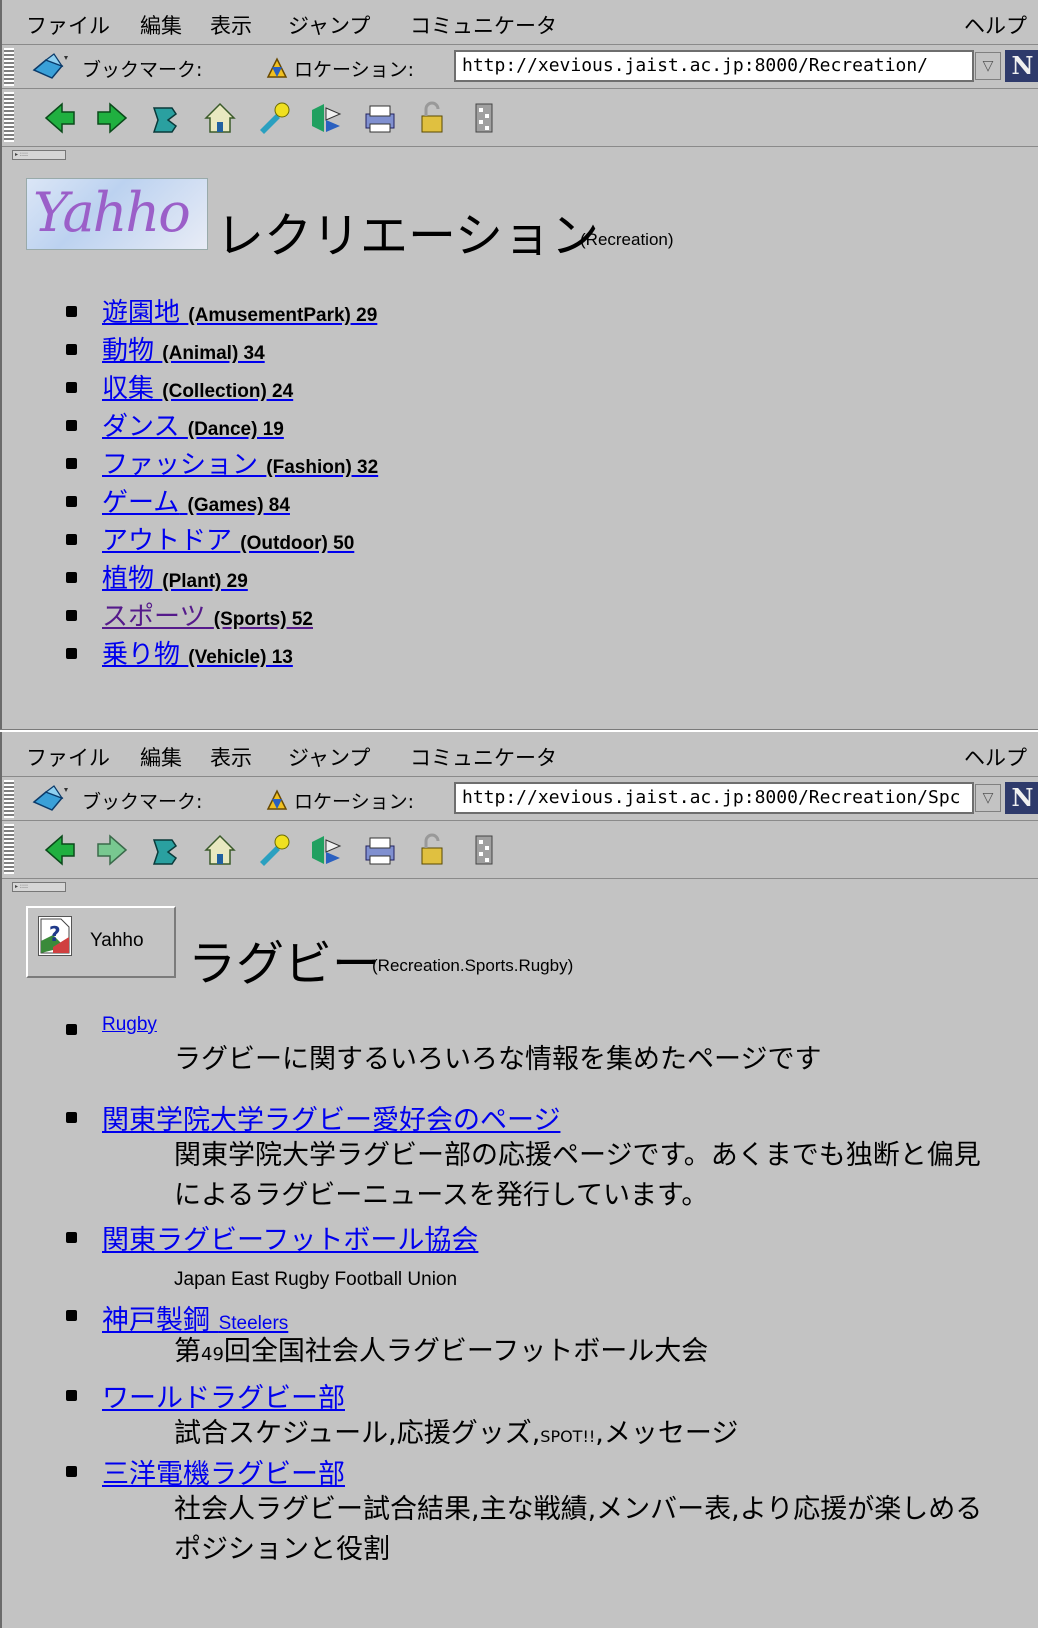 The image size is (1038, 1628). What do you see at coordinates (117, 214) in the screenshot?
I see `yahho-logo: Yahho` at bounding box center [117, 214].